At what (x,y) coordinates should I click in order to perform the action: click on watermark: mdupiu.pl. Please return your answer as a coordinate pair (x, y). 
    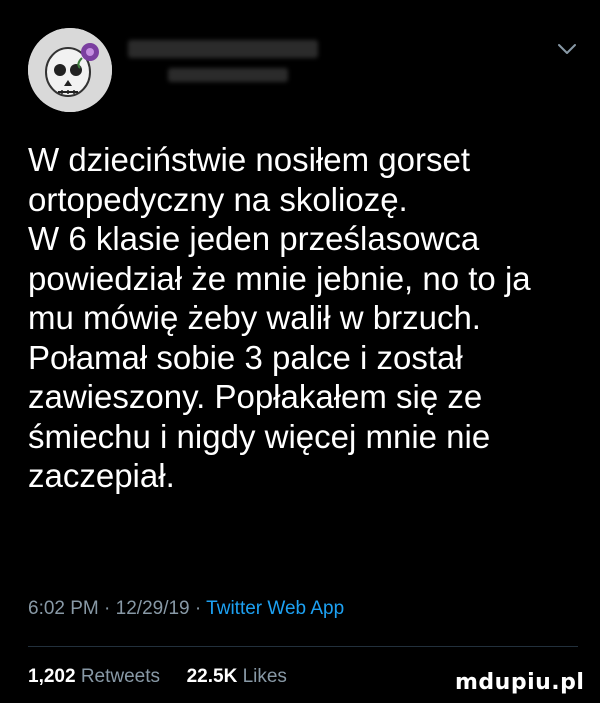
    Looking at the image, I should click on (520, 682).